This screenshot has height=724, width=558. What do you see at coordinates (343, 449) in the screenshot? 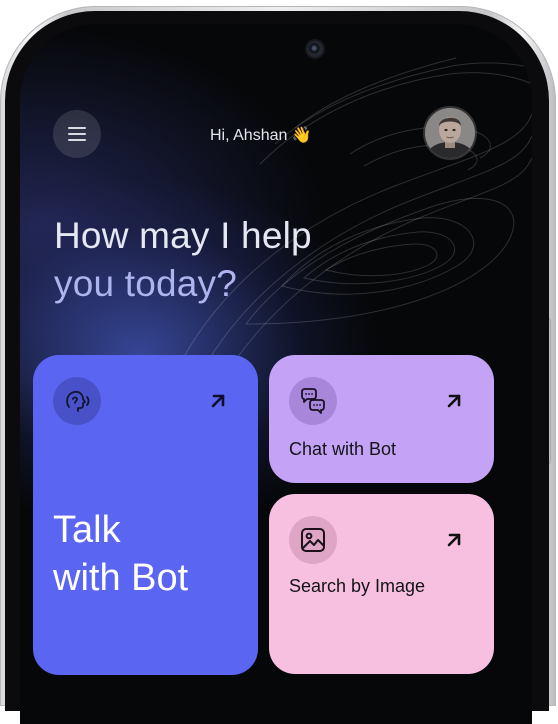
I see `chat-card-label: Chat with Bot` at bounding box center [343, 449].